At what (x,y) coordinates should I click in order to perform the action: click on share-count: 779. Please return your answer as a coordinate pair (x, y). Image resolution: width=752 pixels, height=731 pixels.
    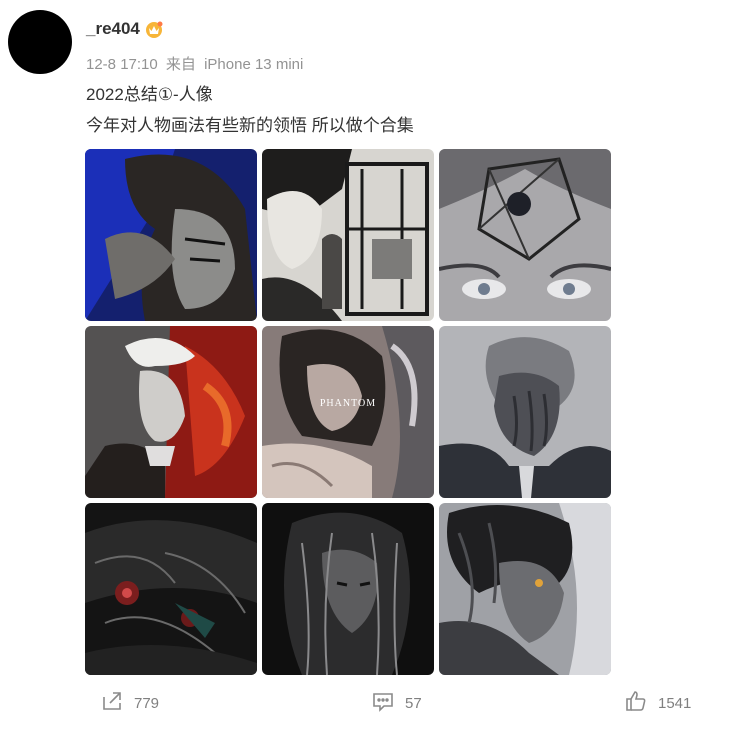
    Looking at the image, I should click on (147, 703).